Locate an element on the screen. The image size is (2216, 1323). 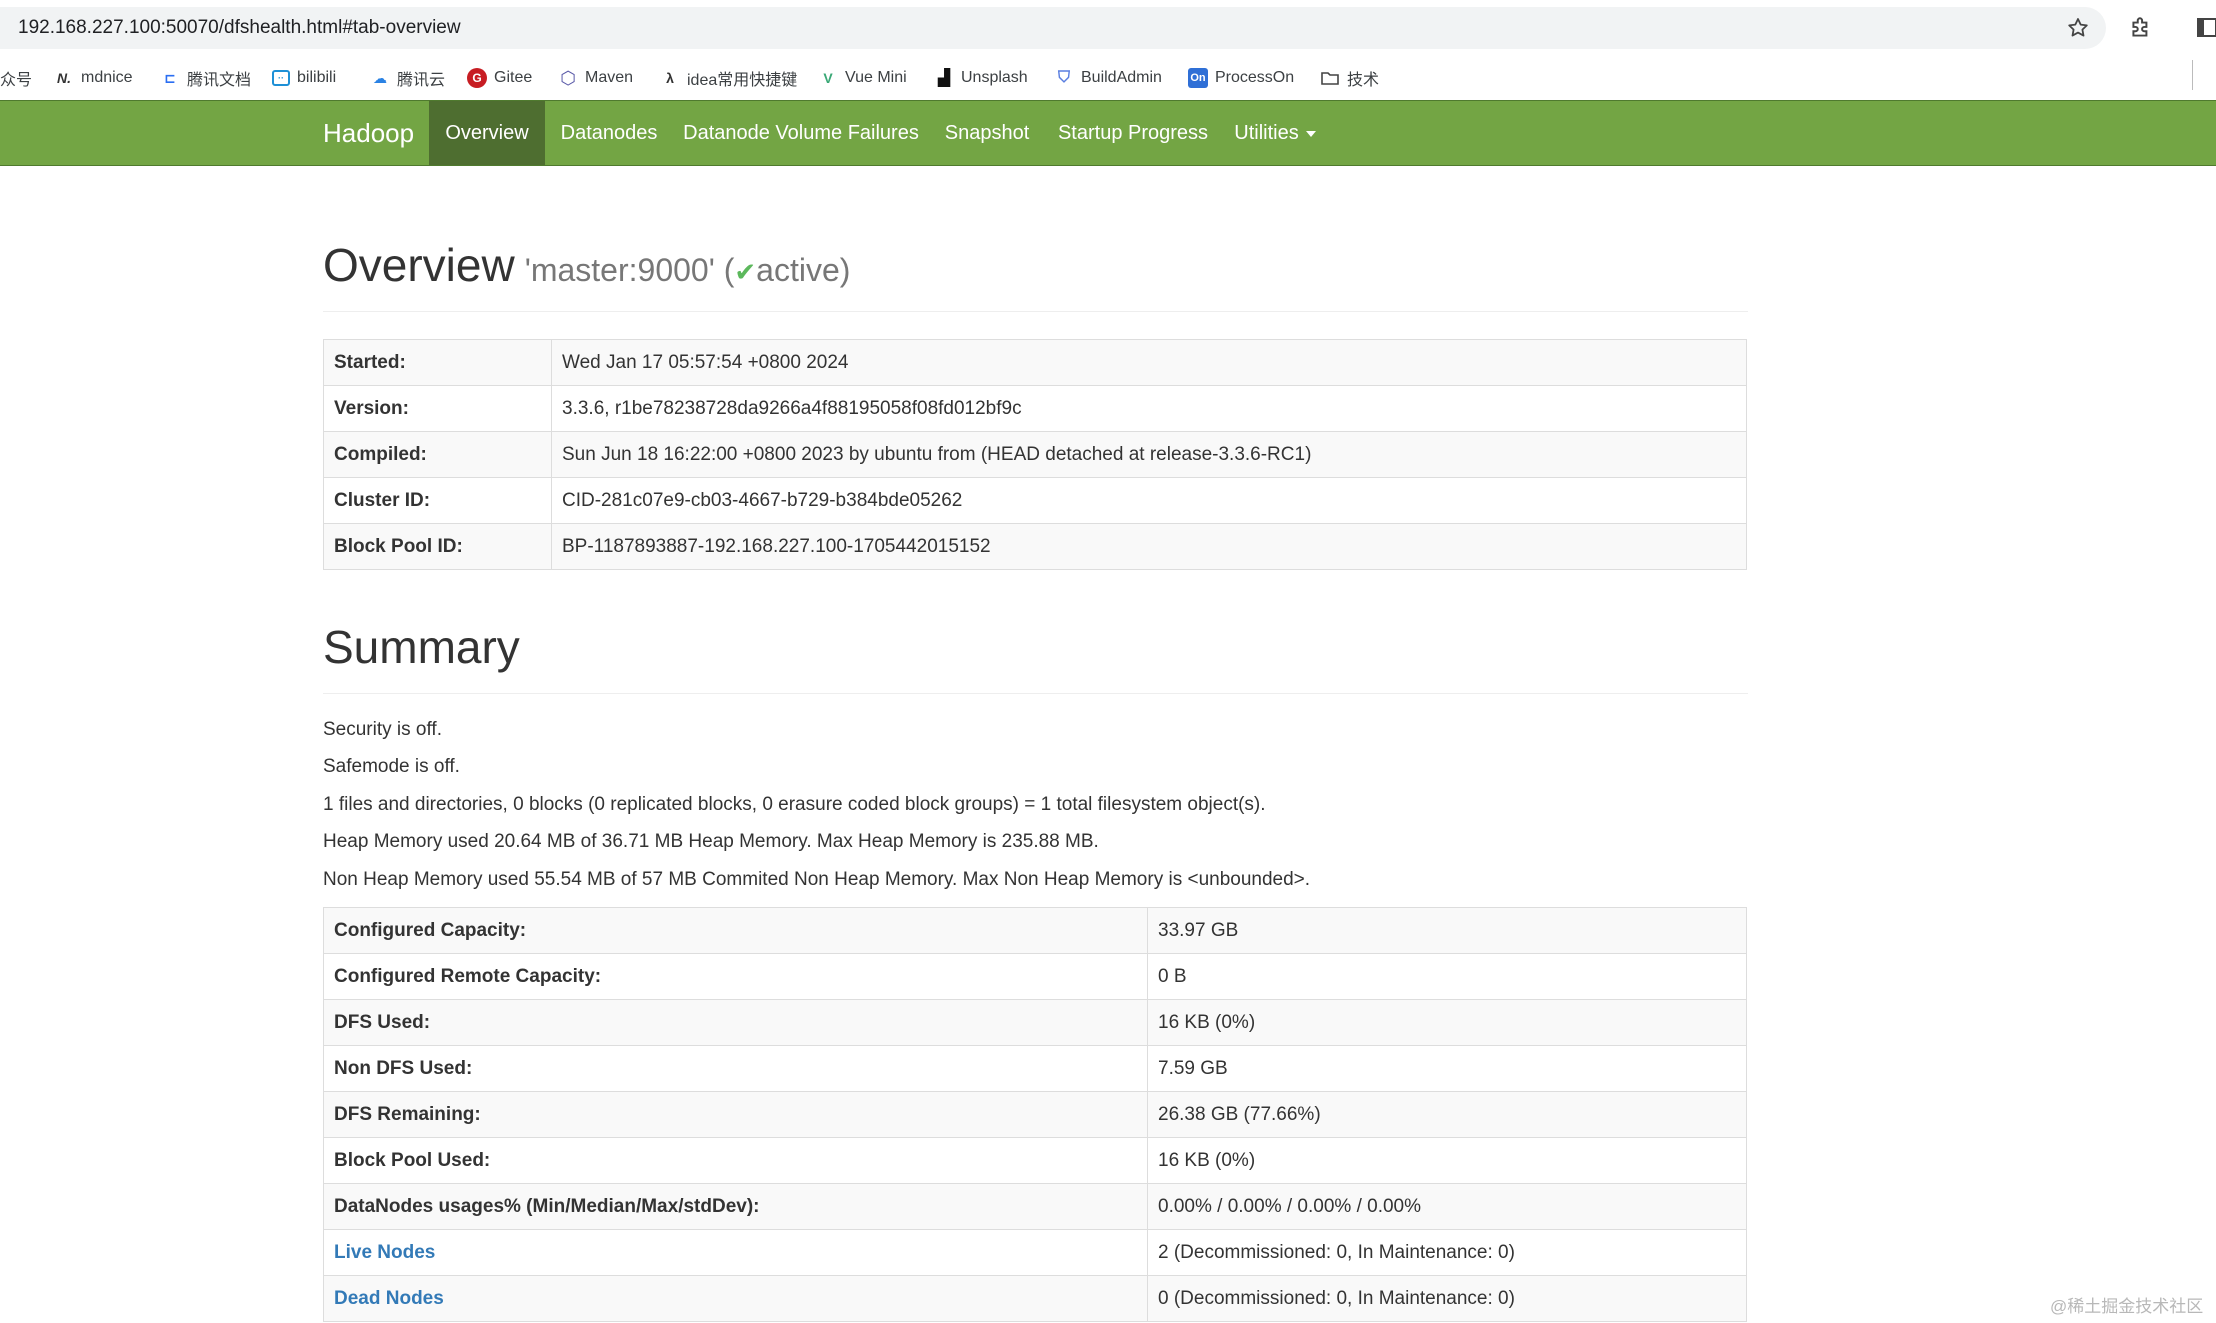
navbar-brand: Hadoop is located at coordinates (368, 133).